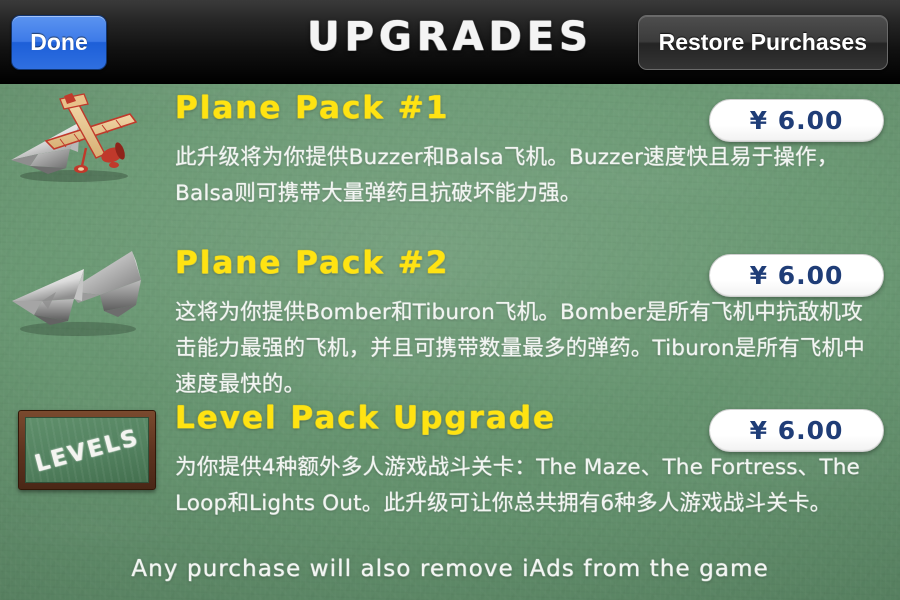 The image size is (900, 600). I want to click on paper-plane-and-balsa-plane-icon, so click(83, 138).